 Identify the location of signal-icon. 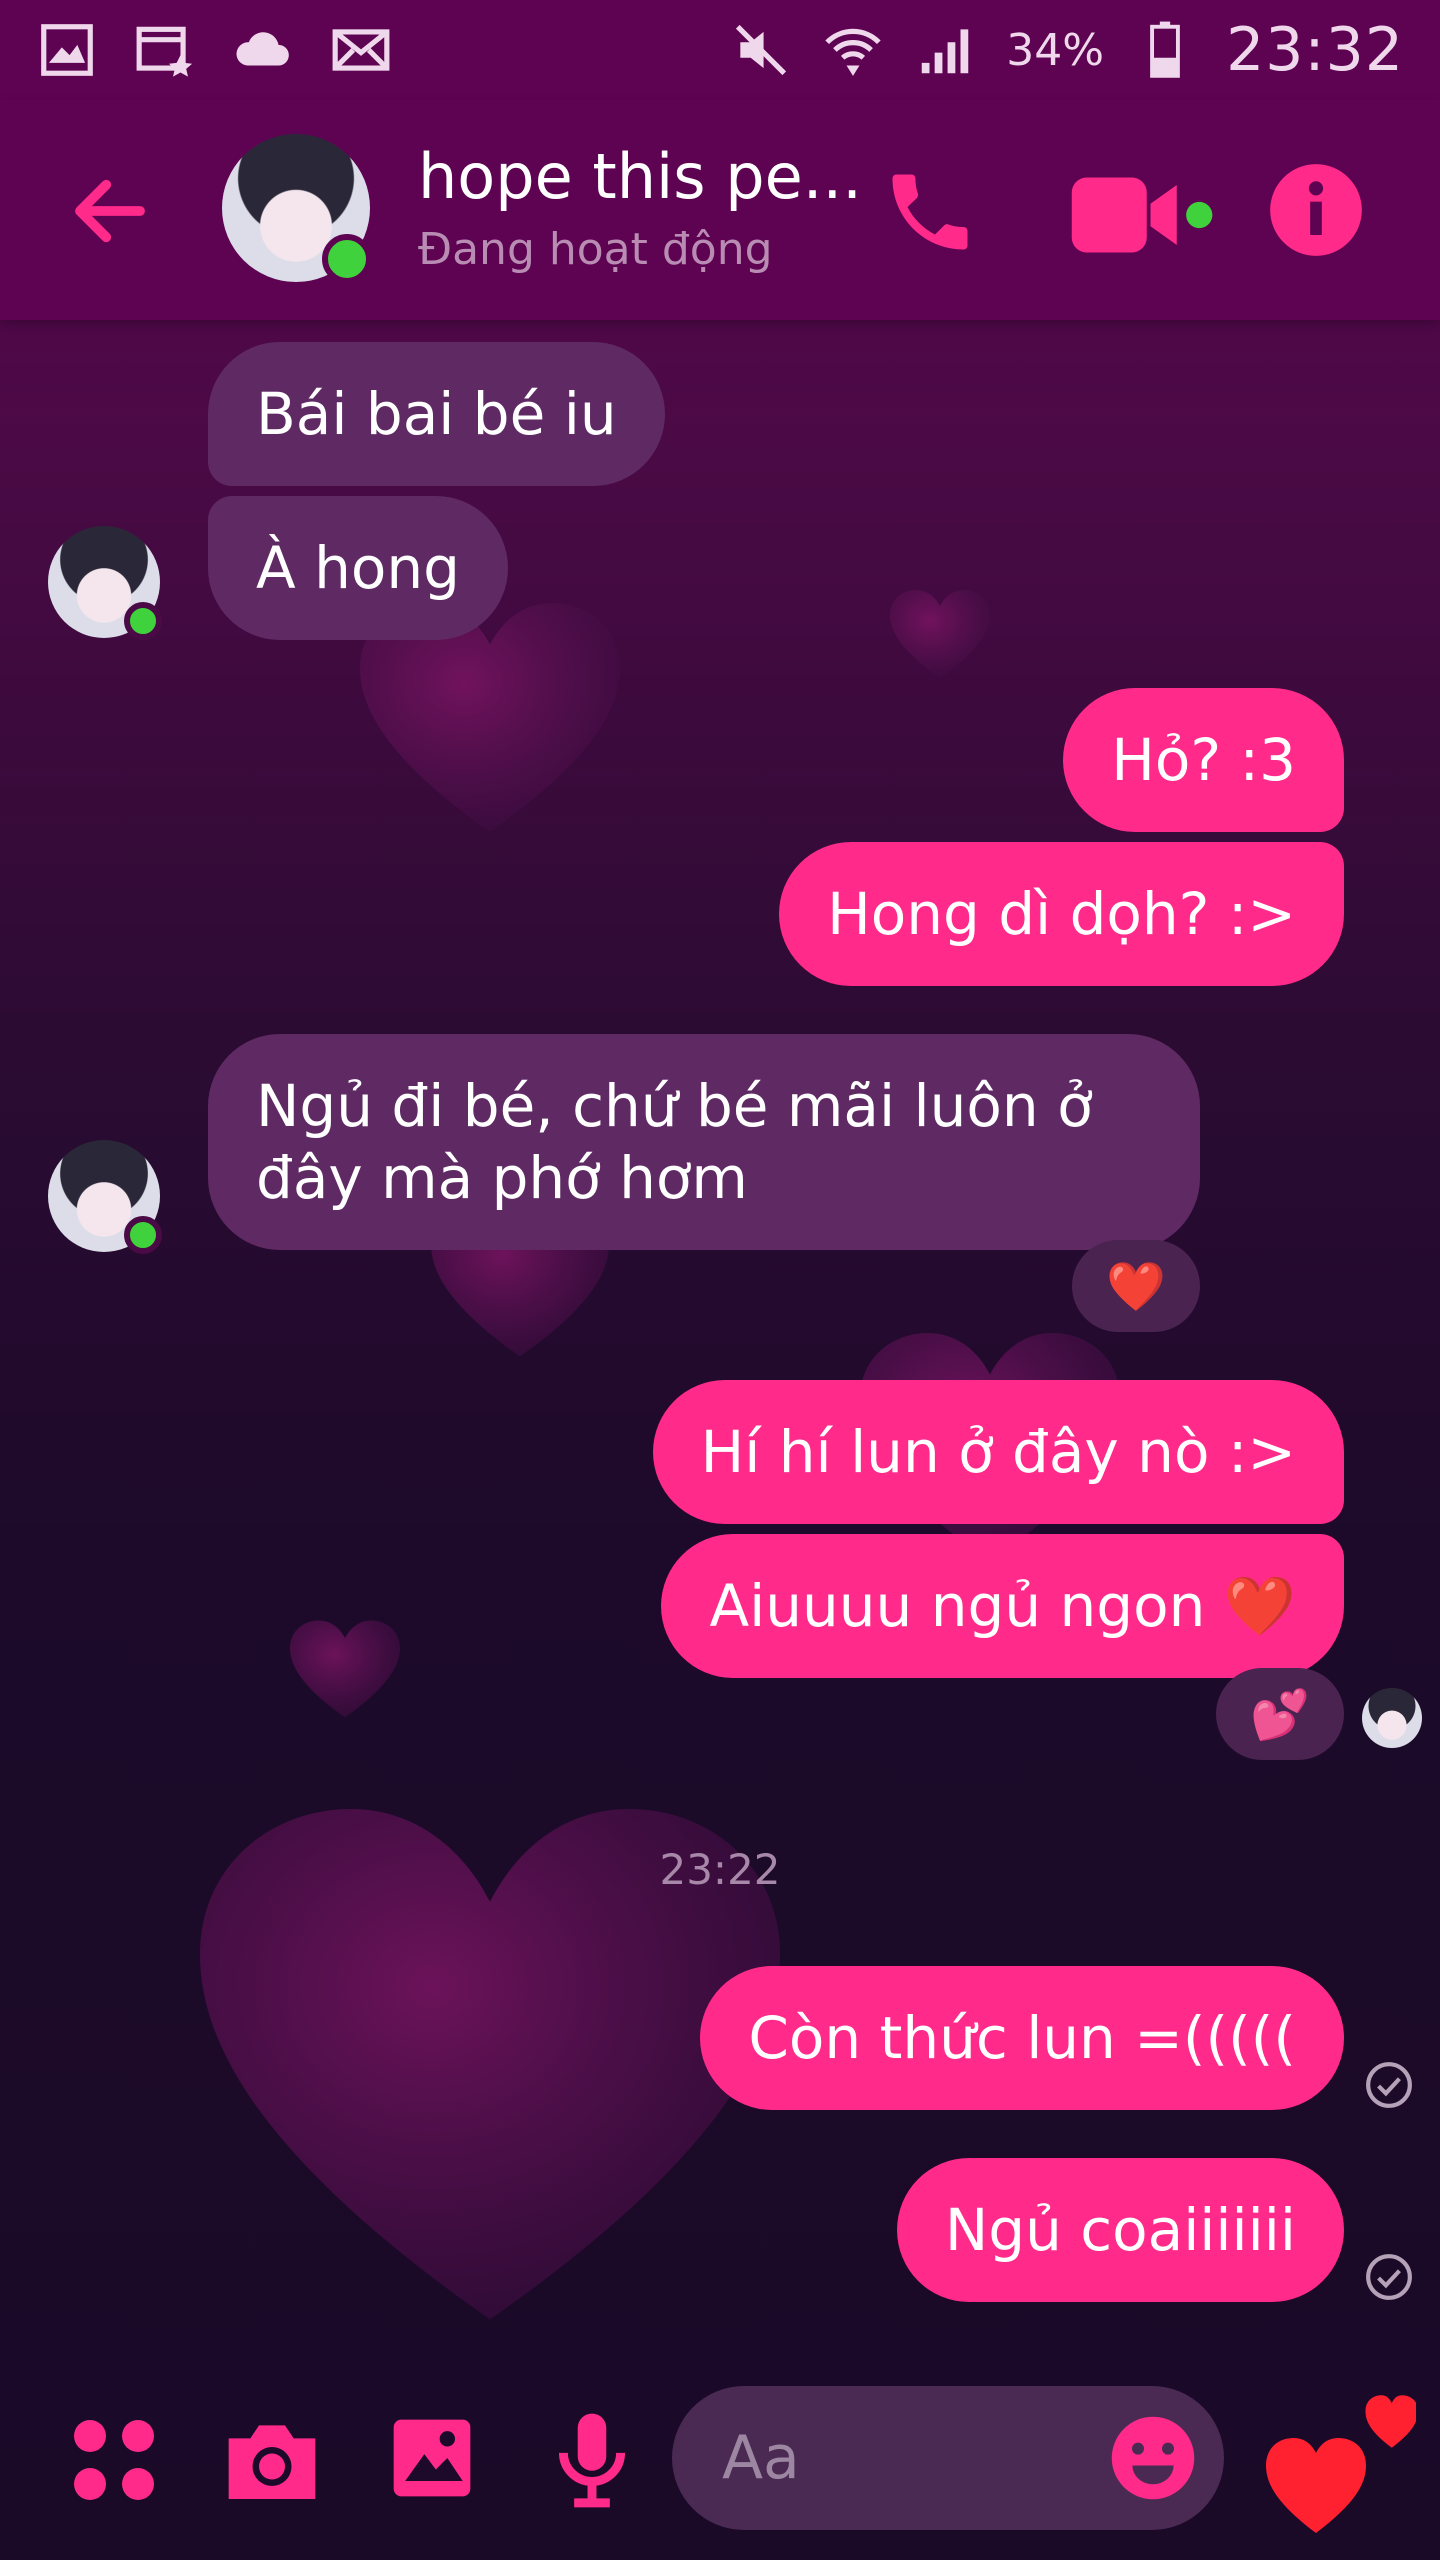
(945, 50).